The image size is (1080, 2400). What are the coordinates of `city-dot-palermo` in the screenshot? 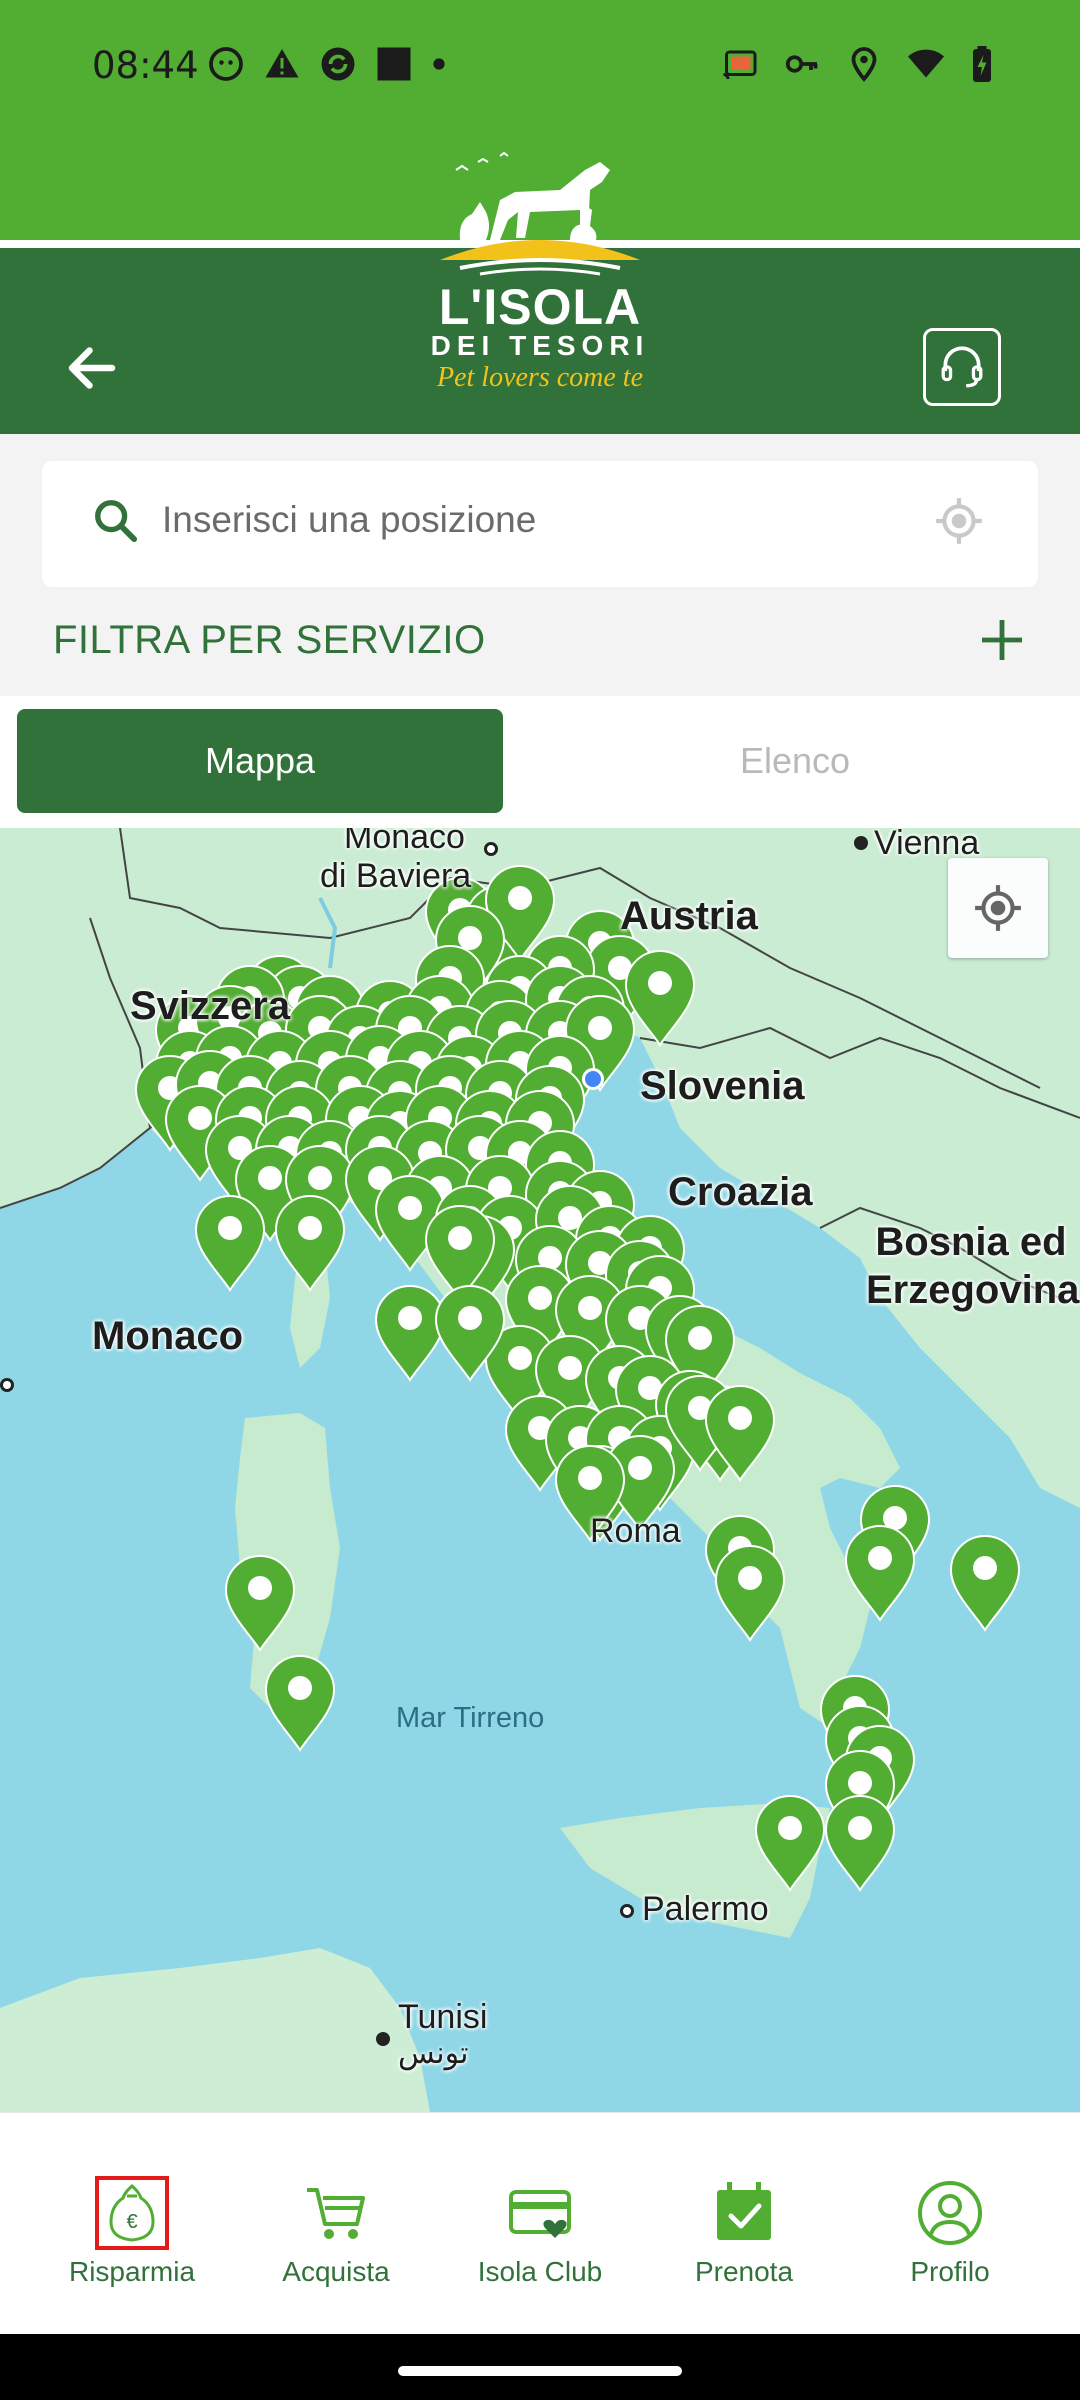 It's located at (627, 1911).